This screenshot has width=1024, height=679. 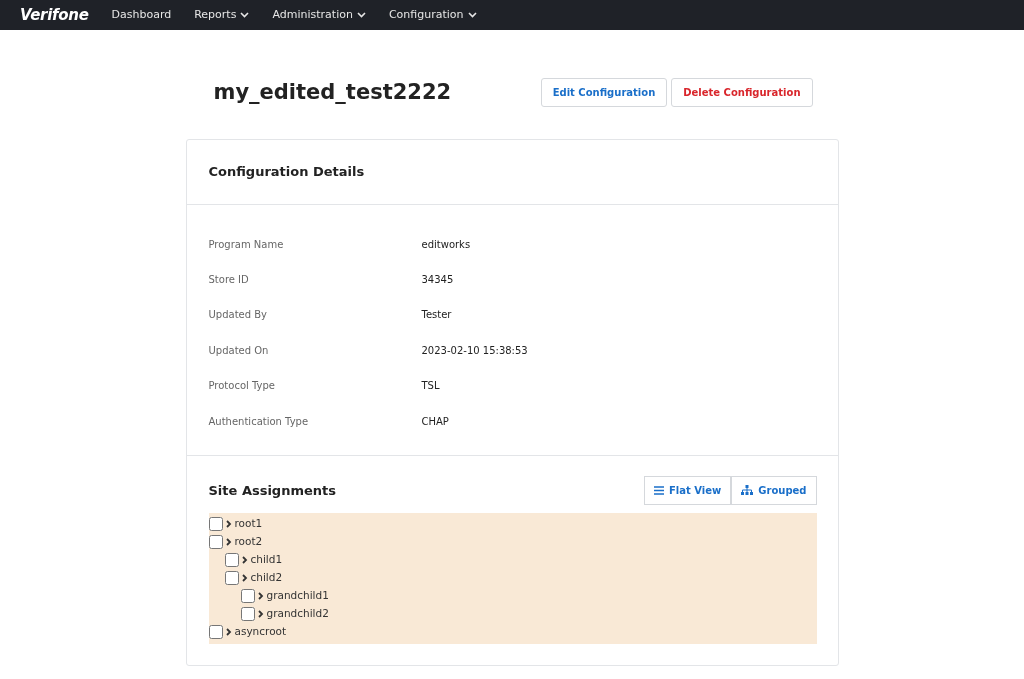 What do you see at coordinates (248, 523) in the screenshot?
I see `tree-label: root1` at bounding box center [248, 523].